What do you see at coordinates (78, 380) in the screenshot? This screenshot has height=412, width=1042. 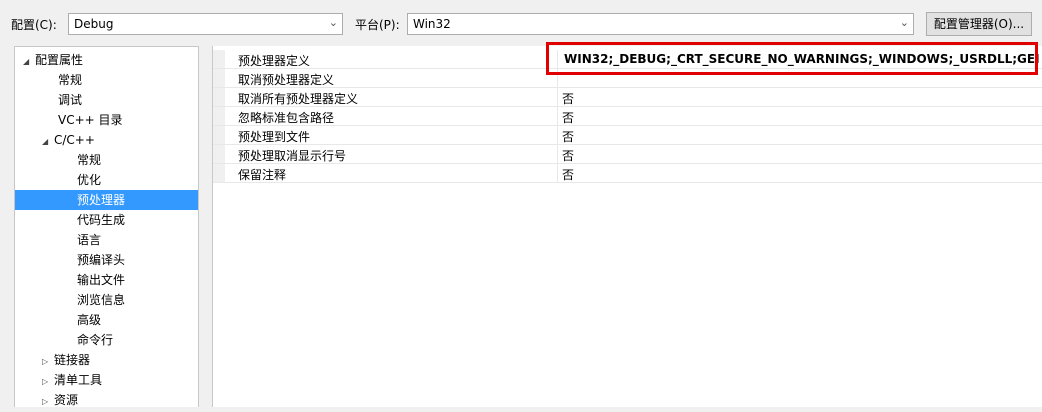 I see `tree-item-label: 清单工具` at bounding box center [78, 380].